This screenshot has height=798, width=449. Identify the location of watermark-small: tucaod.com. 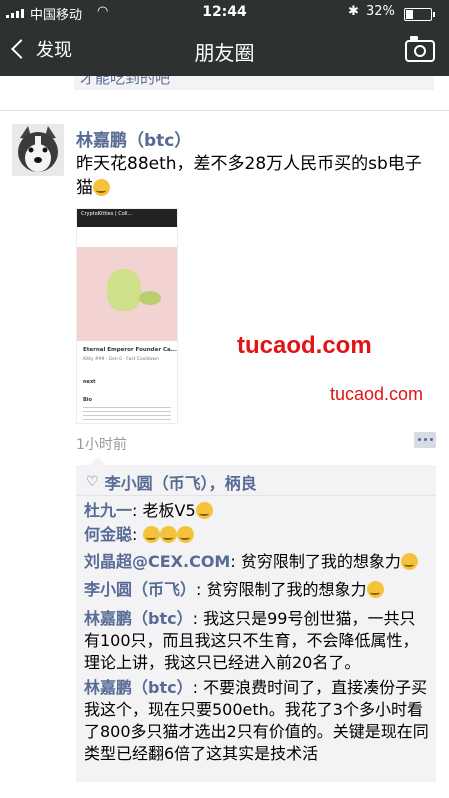
(377, 394).